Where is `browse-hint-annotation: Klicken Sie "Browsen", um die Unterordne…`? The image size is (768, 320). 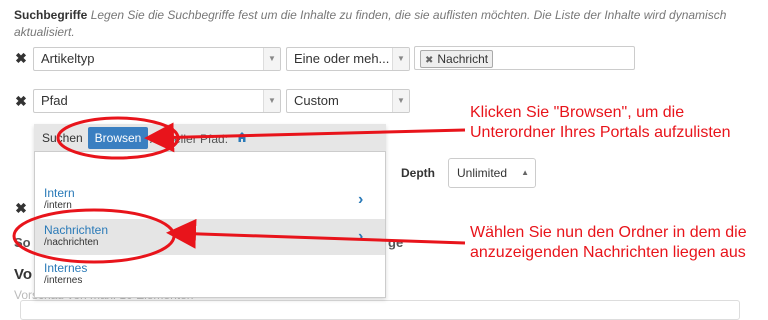 browse-hint-annotation: Klicken Sie "Browsen", um die Unterordne… is located at coordinates (600, 122).